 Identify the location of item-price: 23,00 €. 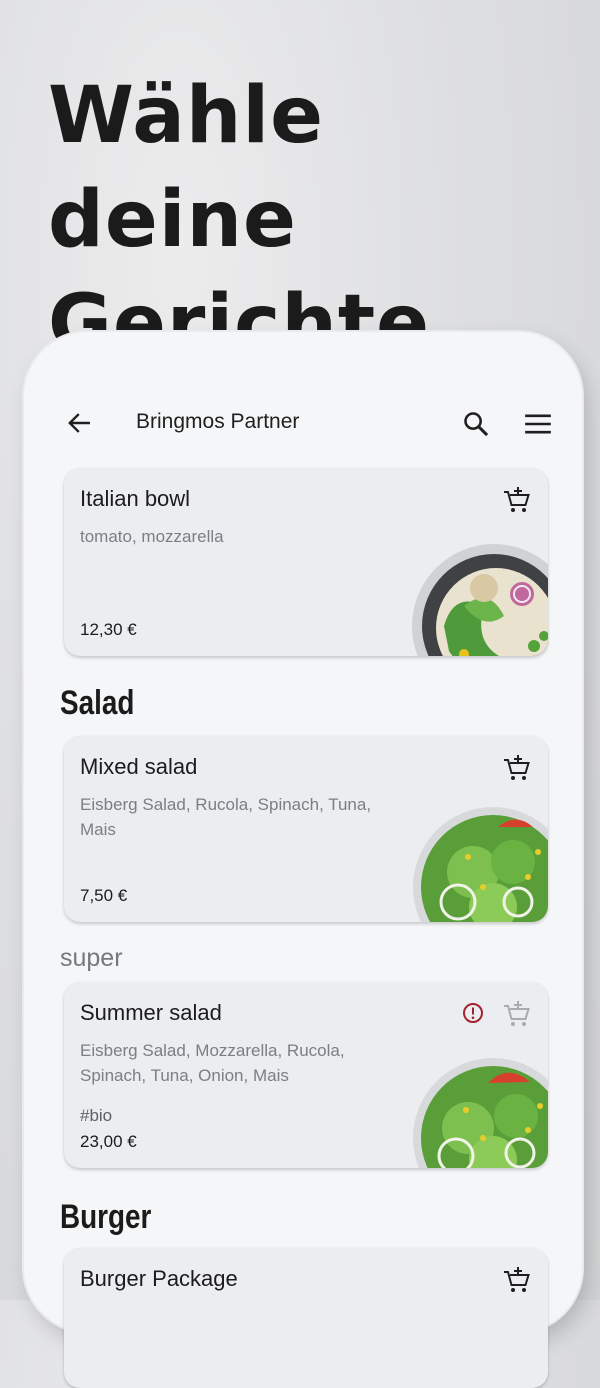
(108, 1141).